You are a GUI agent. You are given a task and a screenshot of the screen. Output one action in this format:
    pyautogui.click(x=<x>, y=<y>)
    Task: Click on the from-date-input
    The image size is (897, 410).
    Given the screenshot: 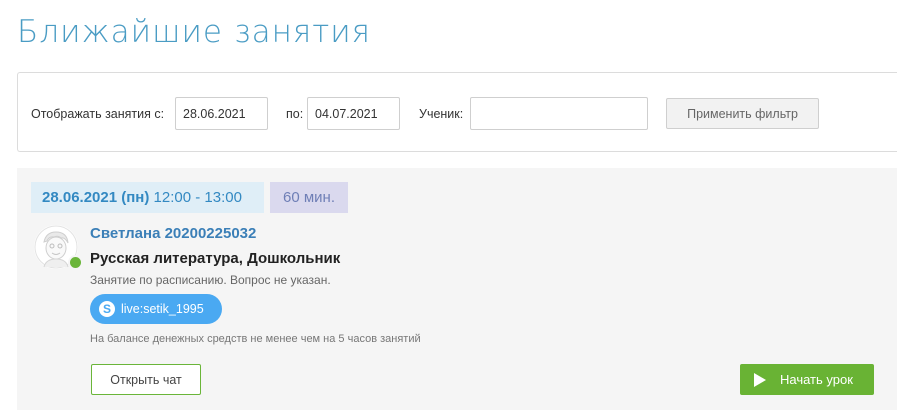 What is the action you would take?
    pyautogui.click(x=221, y=113)
    